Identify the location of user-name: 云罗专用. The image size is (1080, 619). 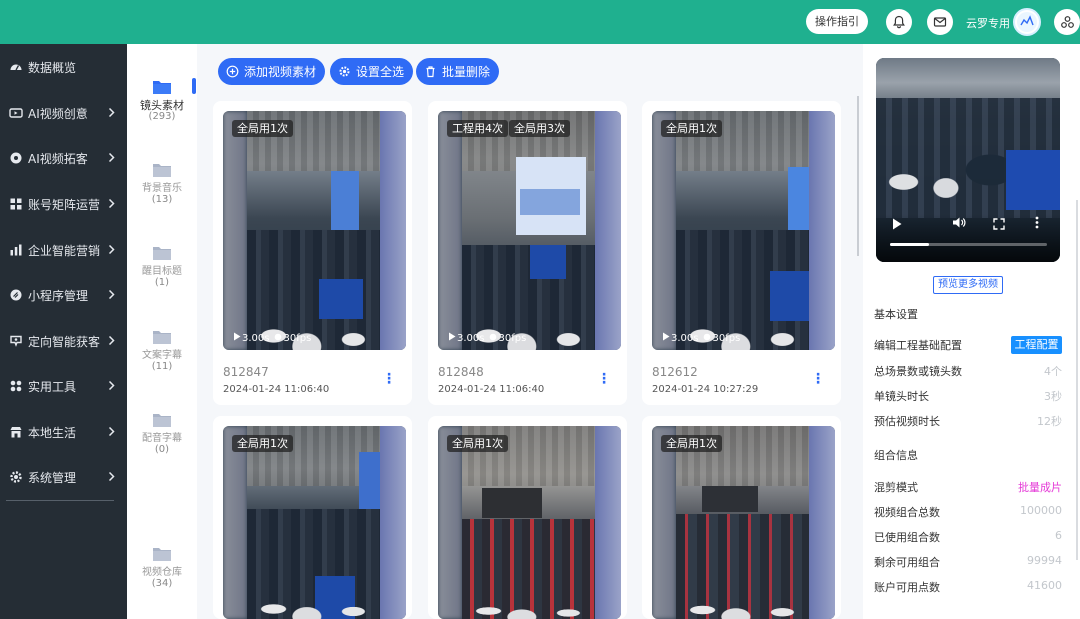
(988, 23).